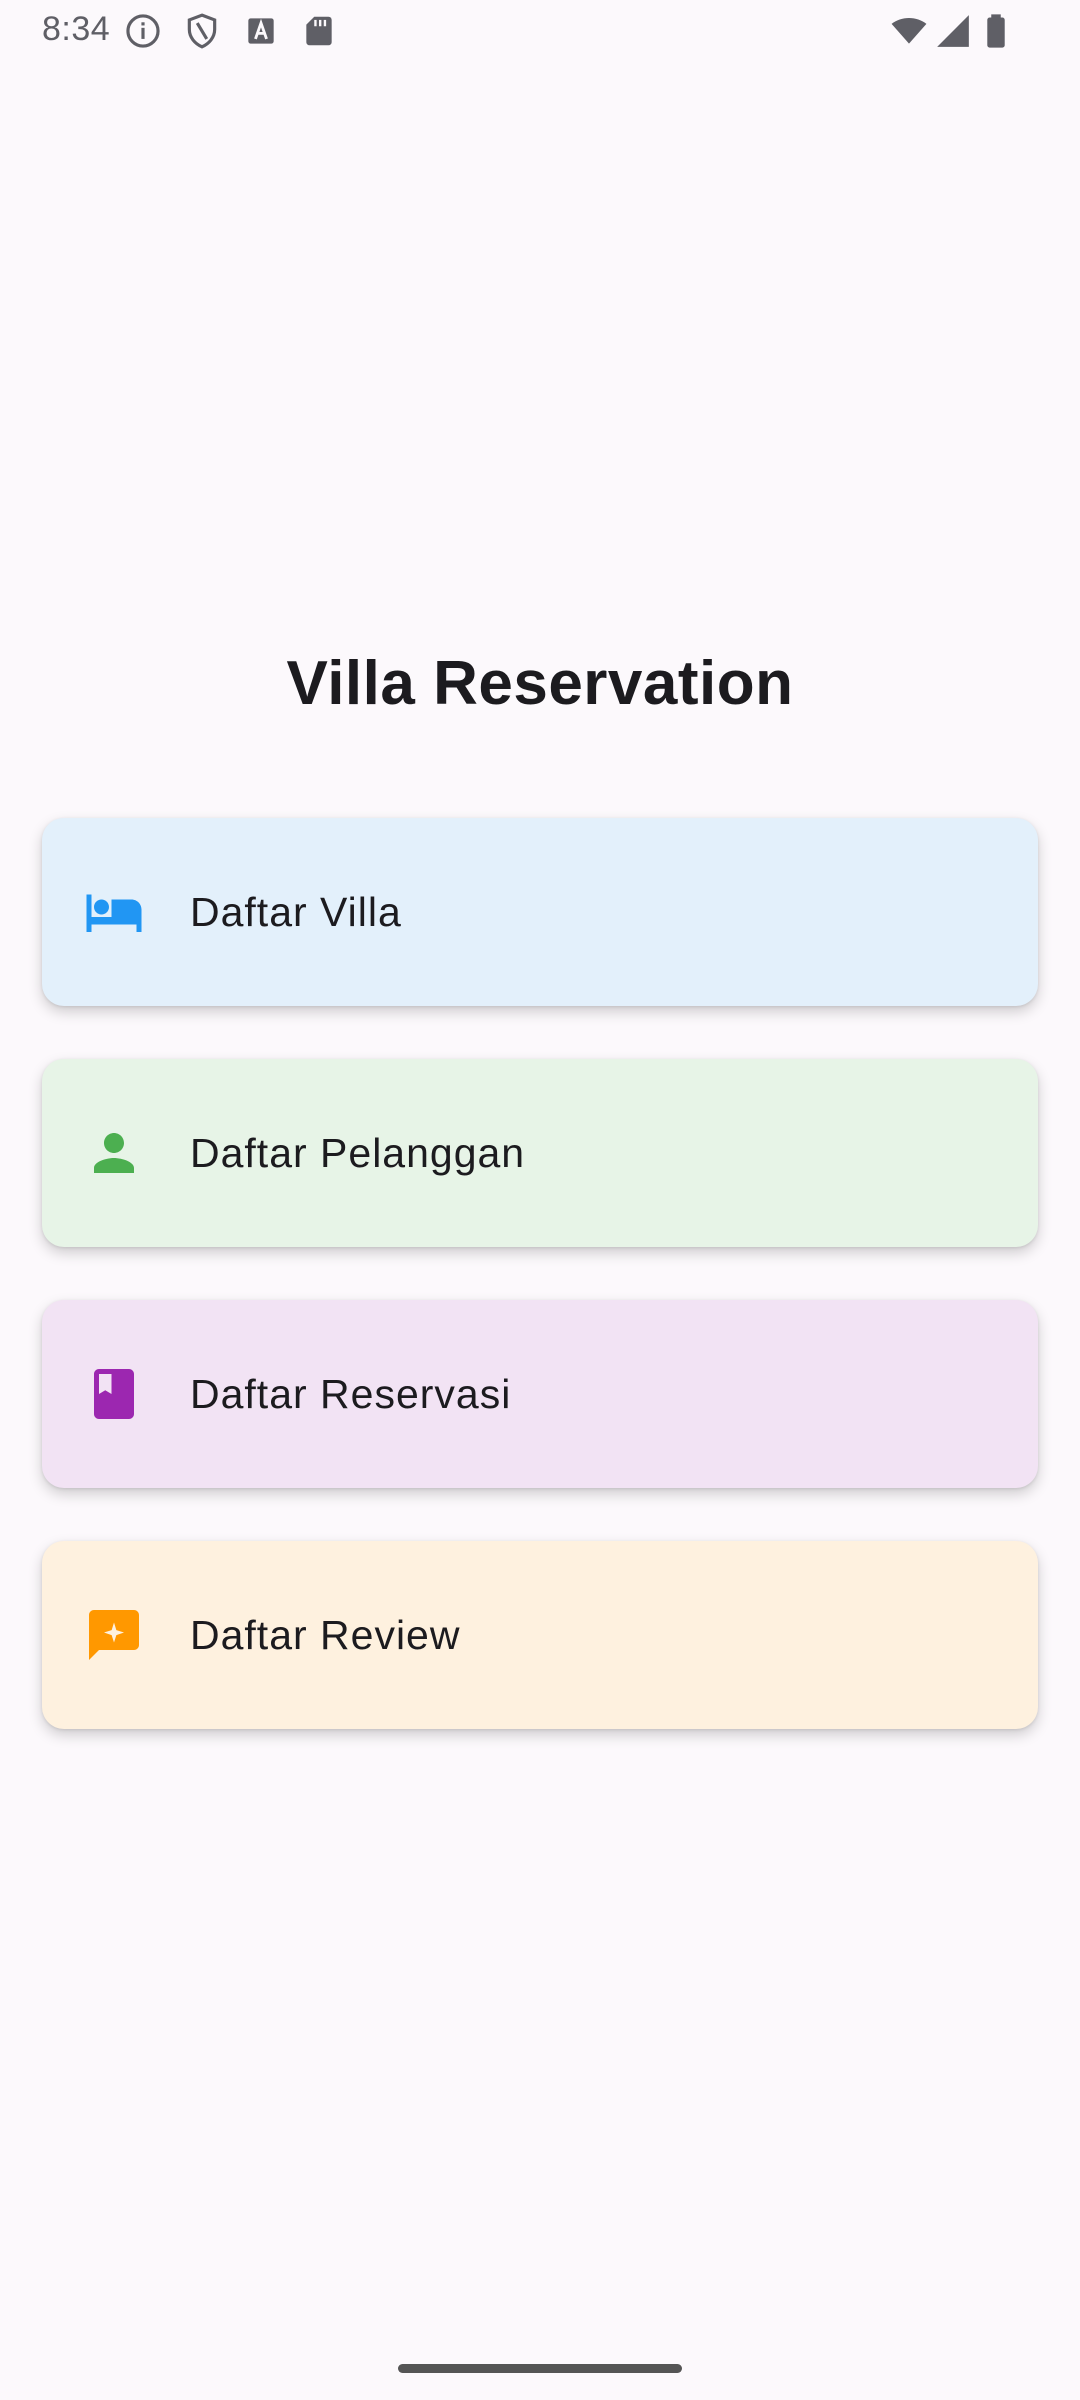 This screenshot has height=2400, width=1080. Describe the element at coordinates (953, 31) in the screenshot. I see `signal-icon` at that location.